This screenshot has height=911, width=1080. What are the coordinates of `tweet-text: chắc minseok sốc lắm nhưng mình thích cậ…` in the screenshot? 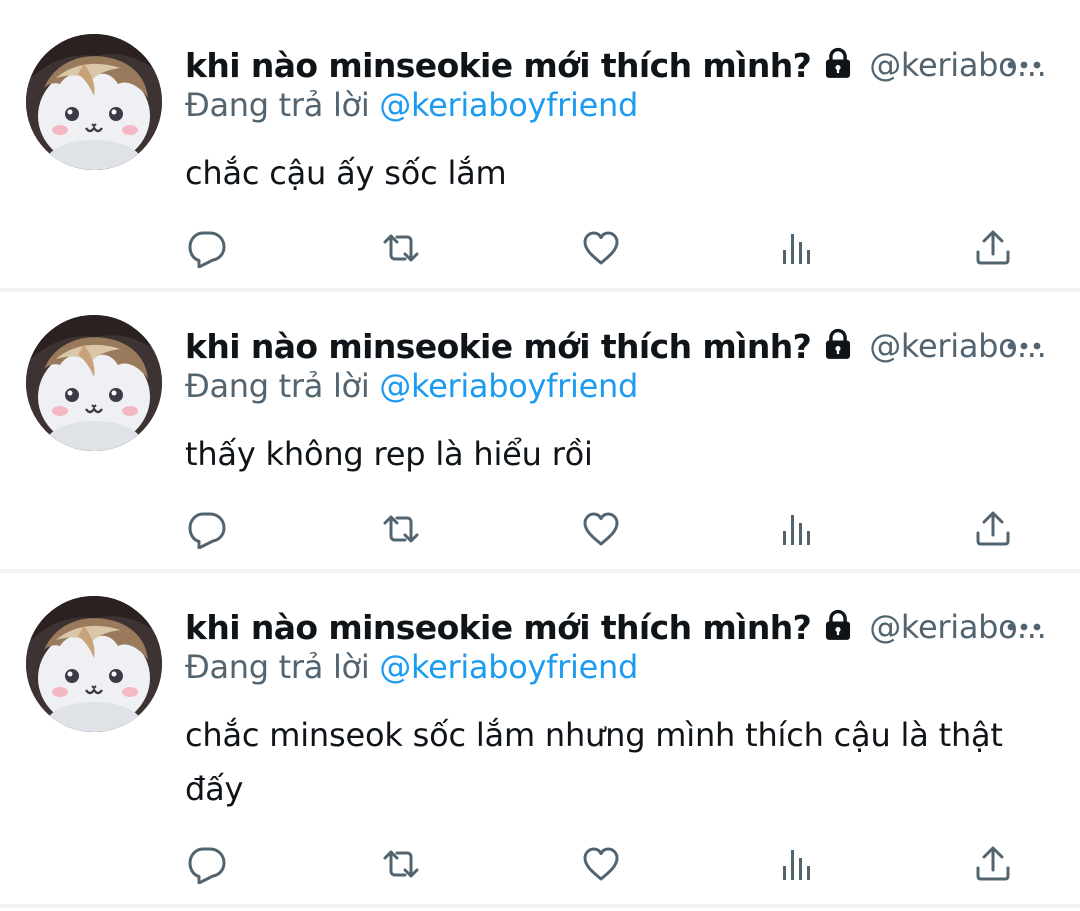 It's located at (615, 762).